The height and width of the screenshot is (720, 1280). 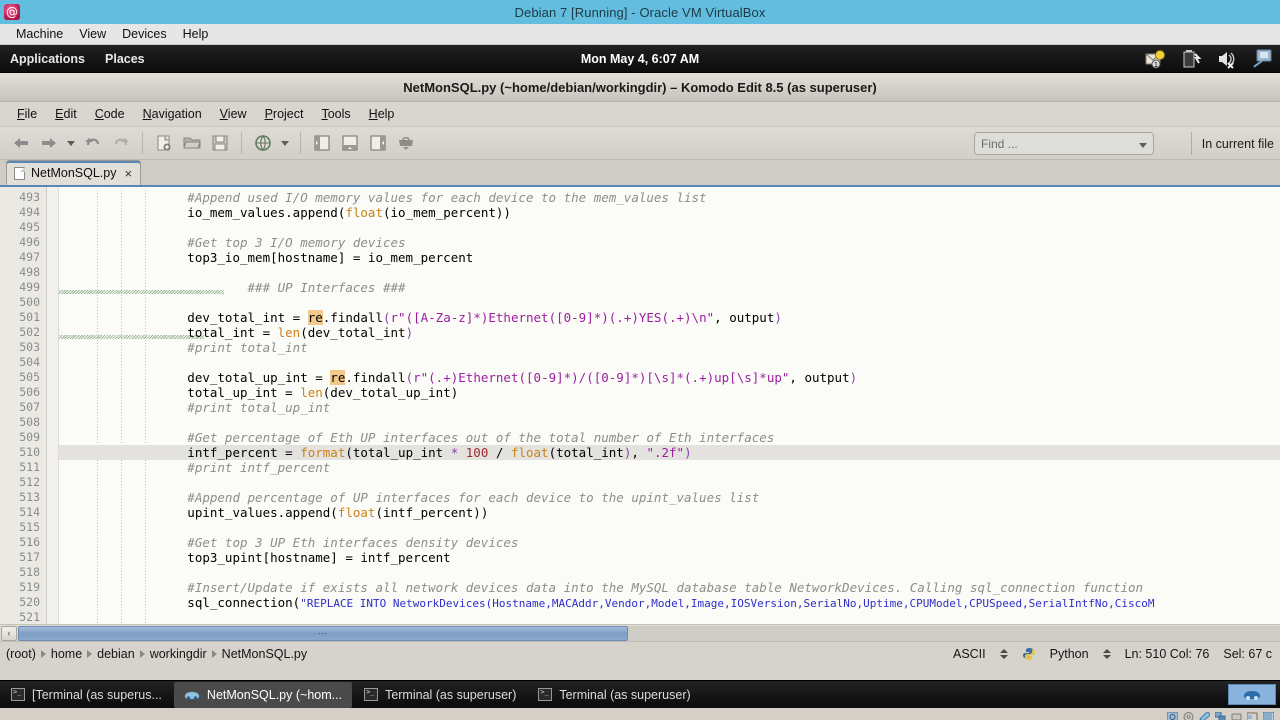 I want to click on shared-folder-icon, so click(x=1252, y=714).